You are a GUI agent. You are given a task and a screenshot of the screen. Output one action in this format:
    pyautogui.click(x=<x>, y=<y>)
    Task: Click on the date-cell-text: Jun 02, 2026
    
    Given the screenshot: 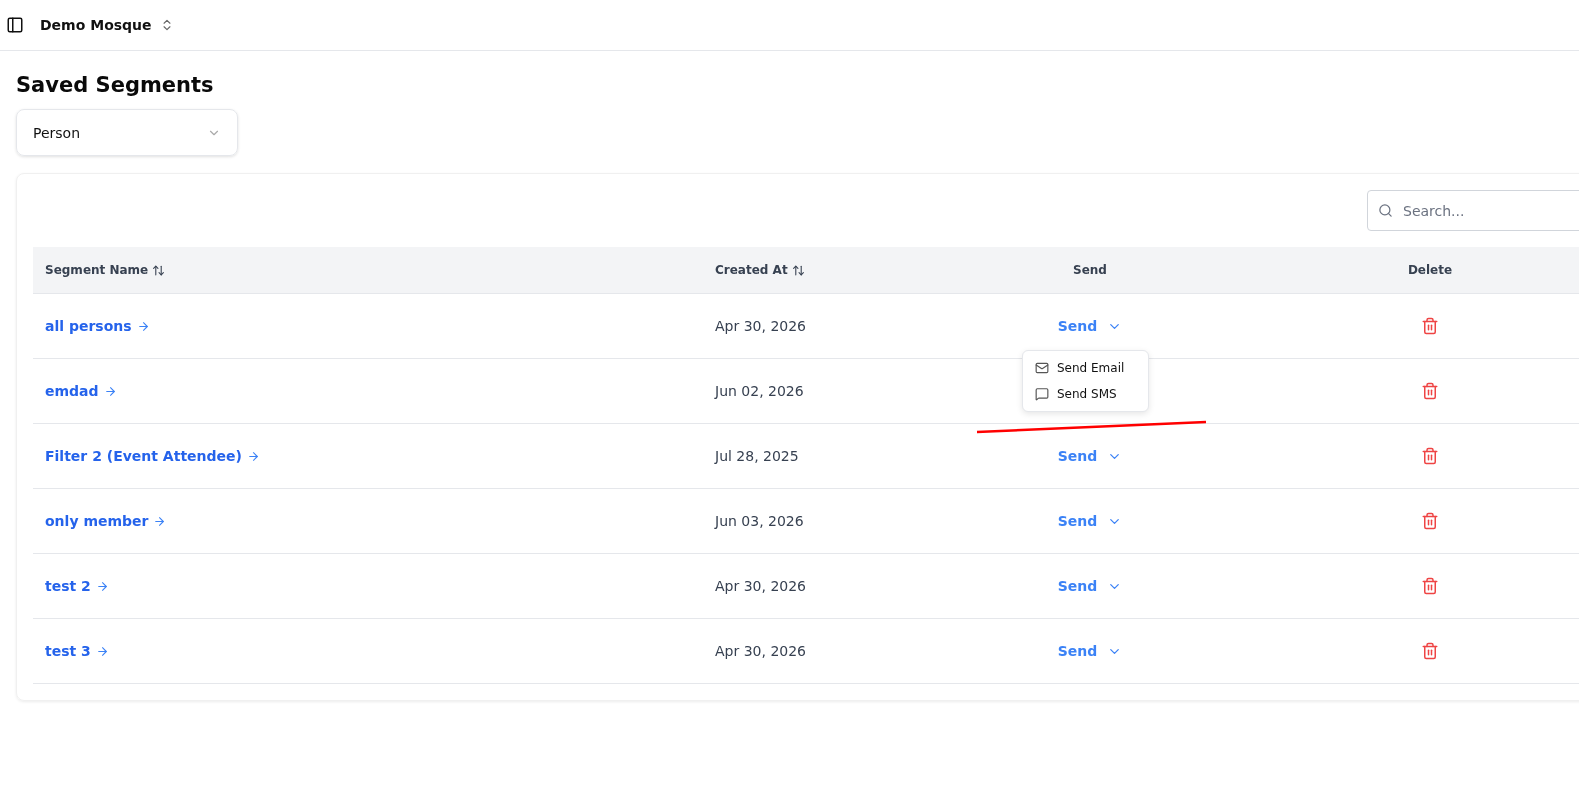 What is the action you would take?
    pyautogui.click(x=758, y=391)
    